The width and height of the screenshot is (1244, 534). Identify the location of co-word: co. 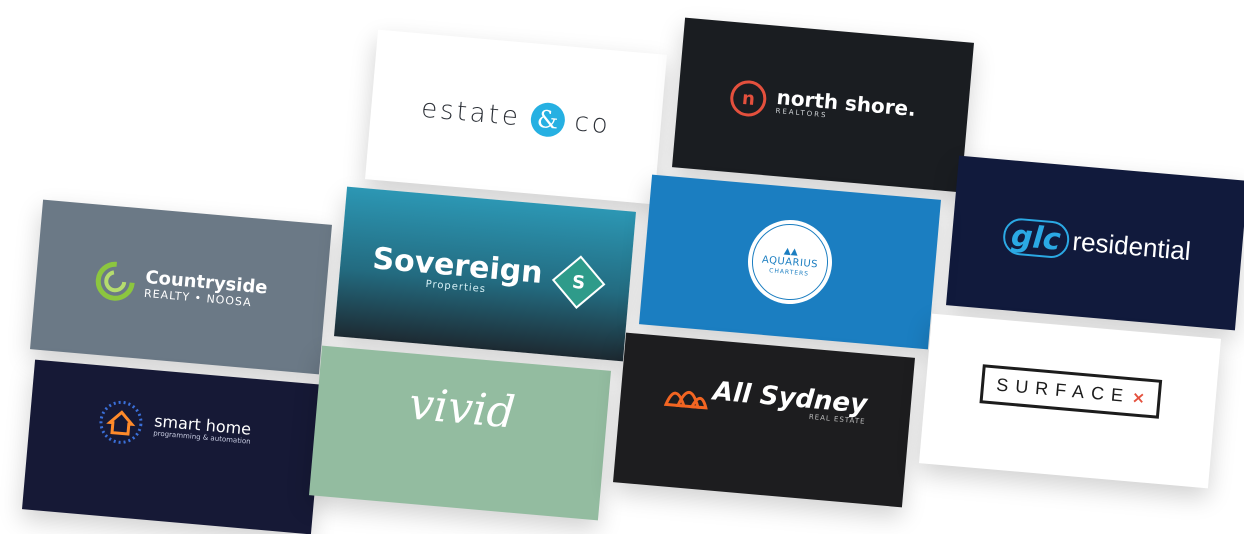
(592, 124).